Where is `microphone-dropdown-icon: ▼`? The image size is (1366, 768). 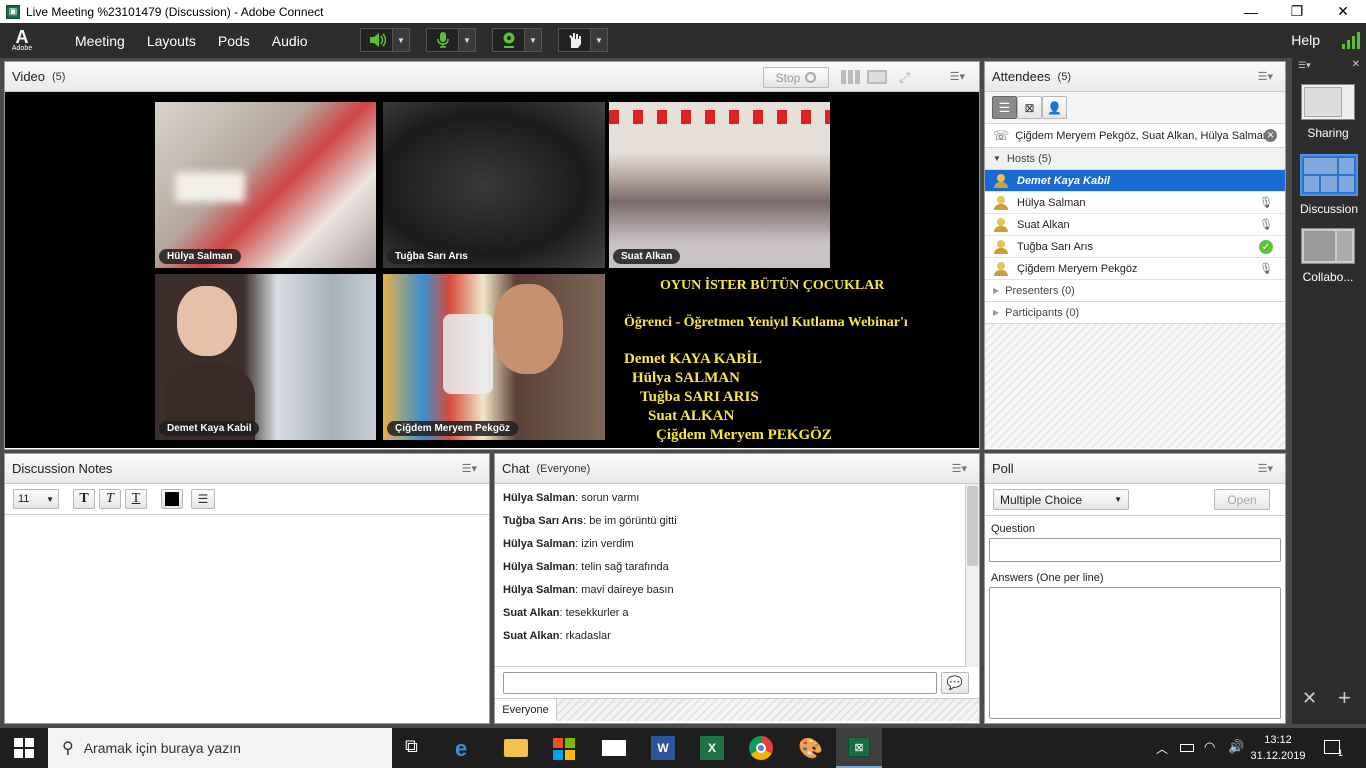 microphone-dropdown-icon: ▼ is located at coordinates (467, 40).